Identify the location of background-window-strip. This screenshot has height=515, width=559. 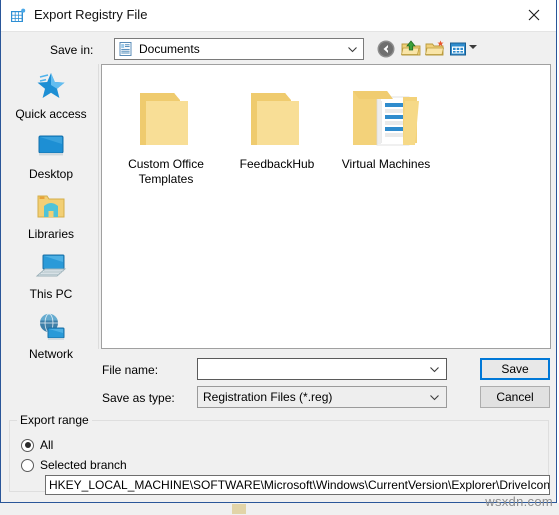
(279, 509).